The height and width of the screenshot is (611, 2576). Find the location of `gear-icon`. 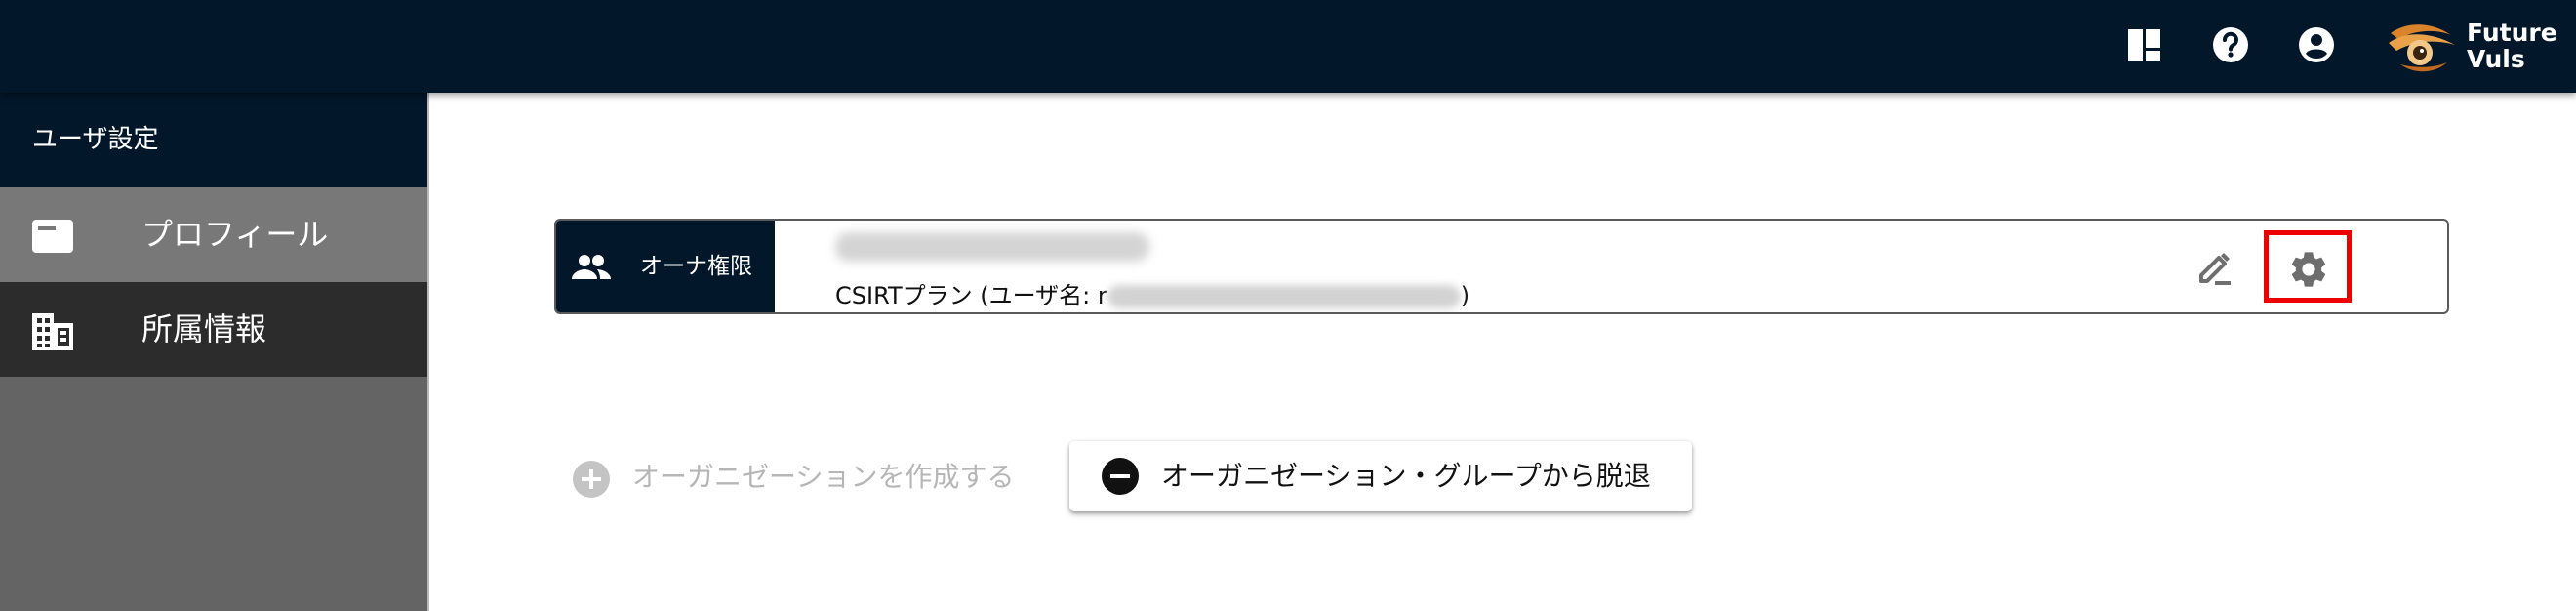

gear-icon is located at coordinates (2308, 269).